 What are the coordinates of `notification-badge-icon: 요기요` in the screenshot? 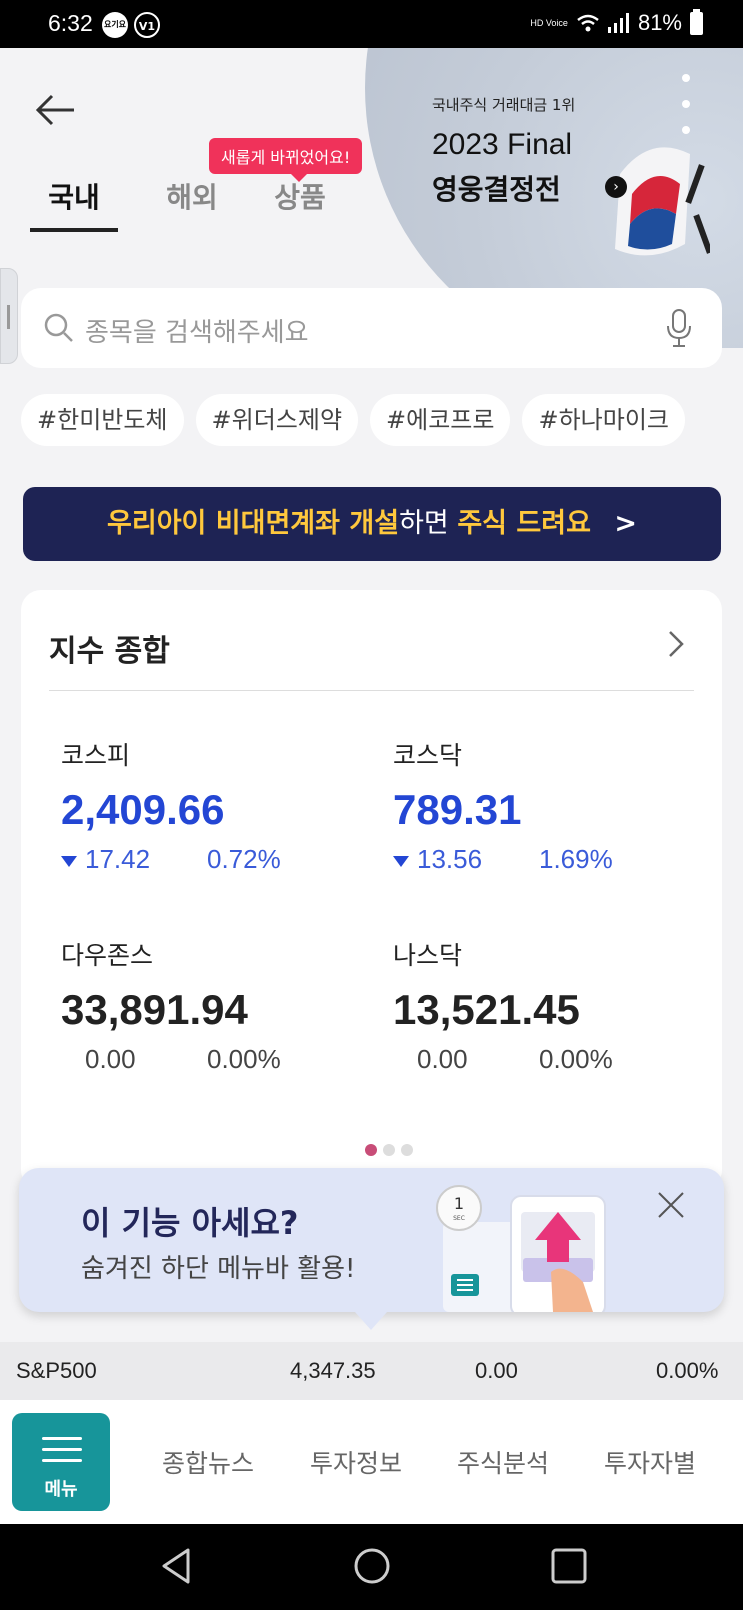 It's located at (115, 25).